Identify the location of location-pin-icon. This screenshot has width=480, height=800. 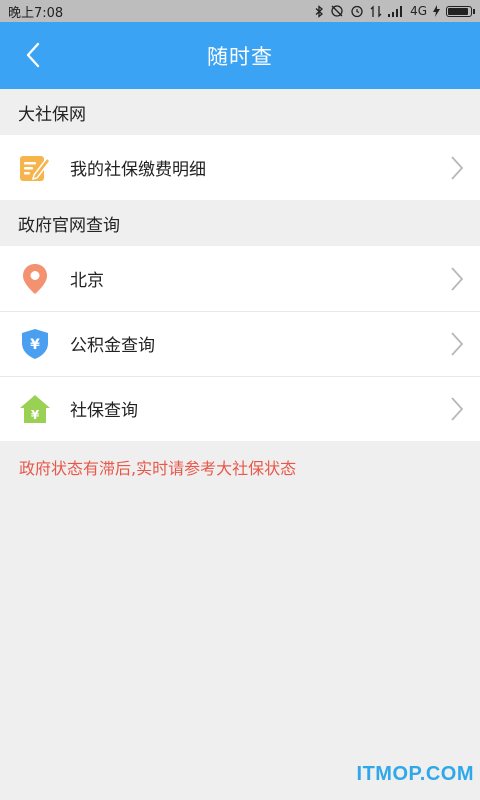
(35, 279).